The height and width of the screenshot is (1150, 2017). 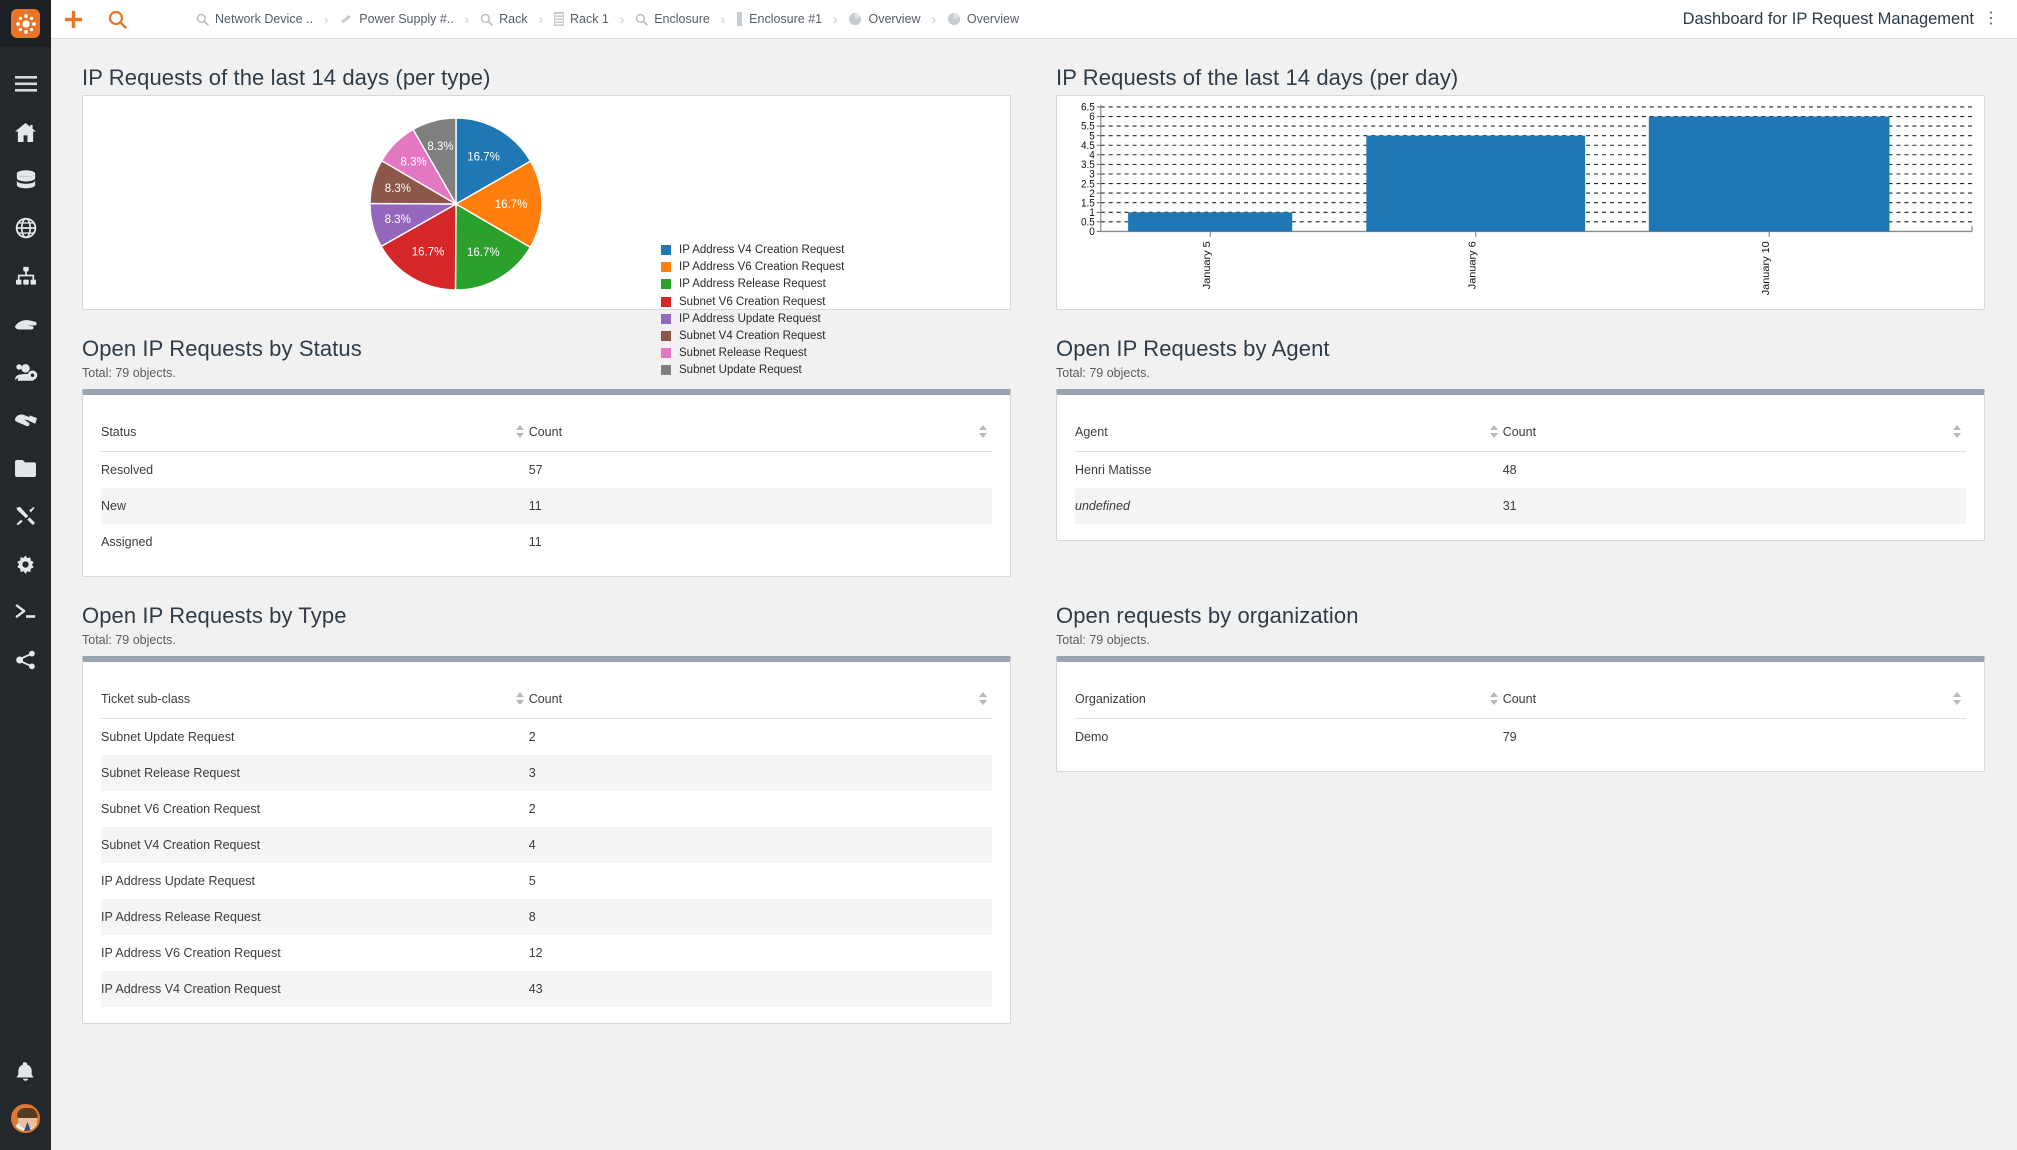 What do you see at coordinates (315, 423) in the screenshot?
I see `column-header-status: Status` at bounding box center [315, 423].